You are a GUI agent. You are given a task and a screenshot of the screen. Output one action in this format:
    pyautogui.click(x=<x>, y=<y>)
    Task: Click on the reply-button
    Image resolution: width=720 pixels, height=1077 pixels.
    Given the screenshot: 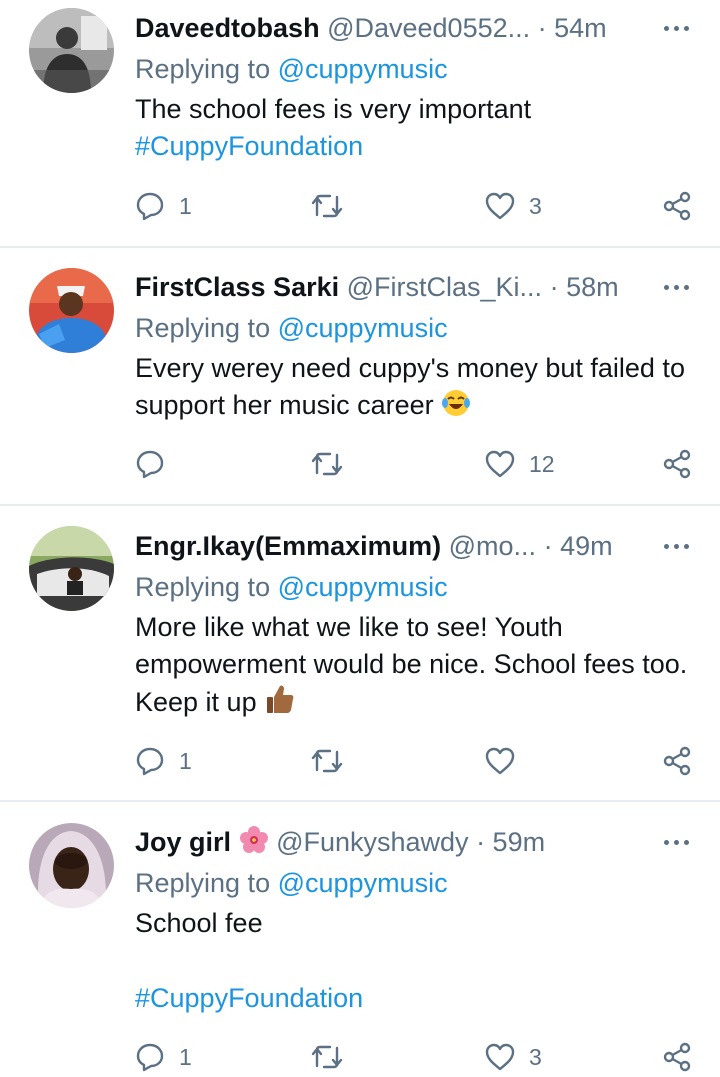 What is the action you would take?
    pyautogui.click(x=157, y=464)
    